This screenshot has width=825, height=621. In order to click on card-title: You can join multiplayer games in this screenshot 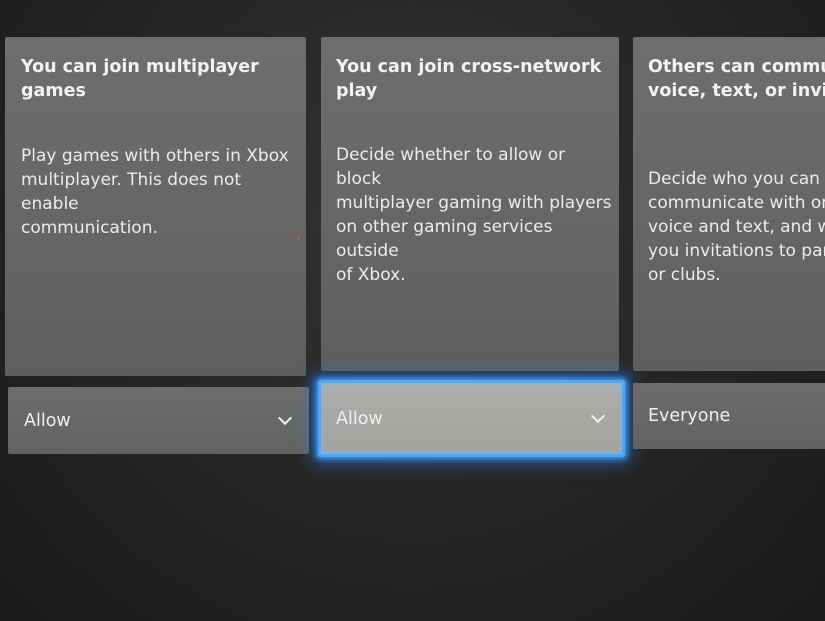, I will do `click(140, 79)`.